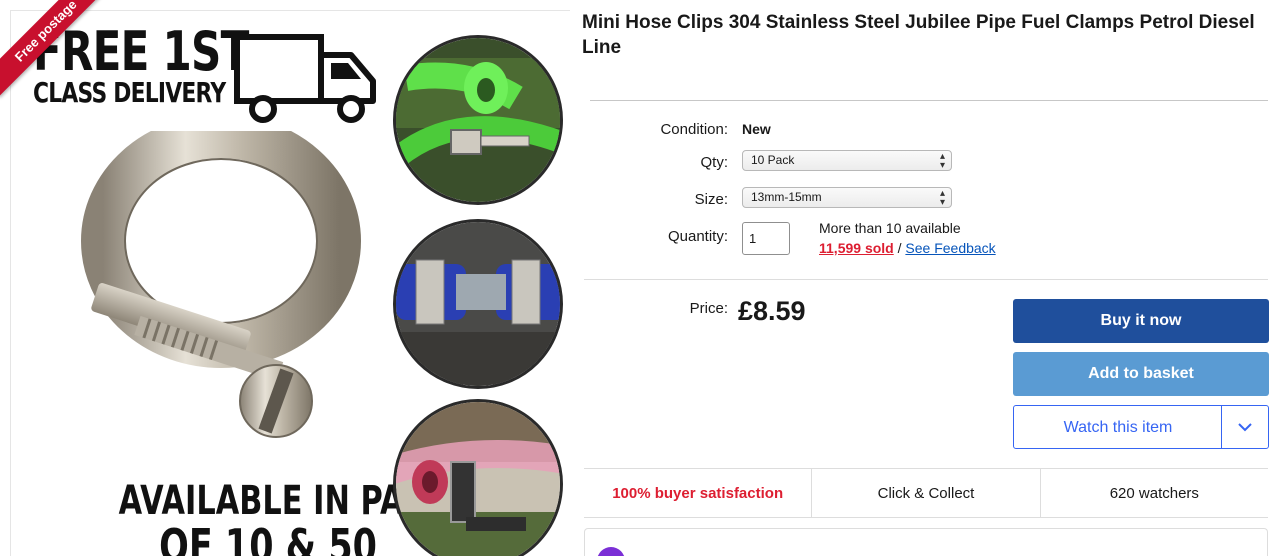  I want to click on price-label: Price:, so click(708, 308).